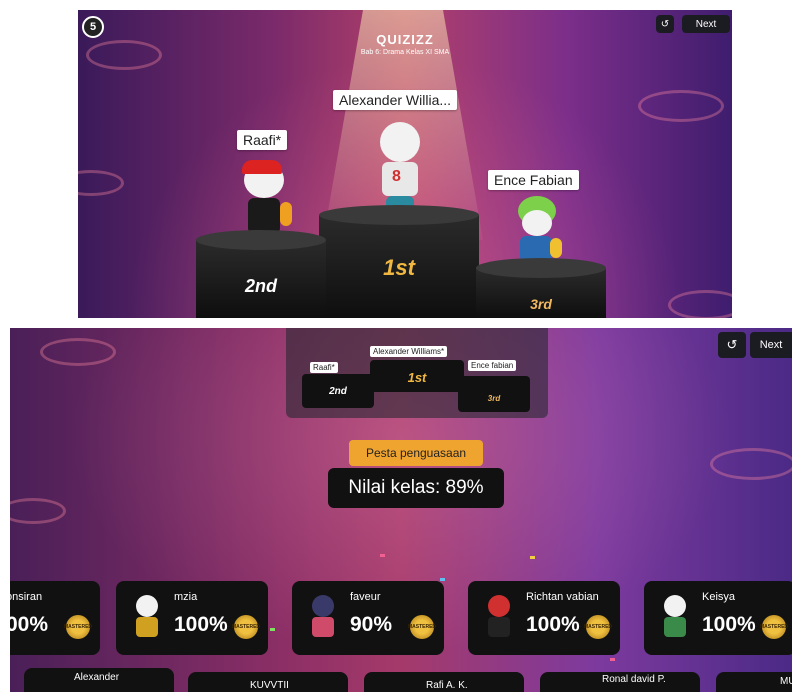 This screenshot has height=692, width=792. I want to click on student-card: mzia 100% MASTERED, so click(192, 618).